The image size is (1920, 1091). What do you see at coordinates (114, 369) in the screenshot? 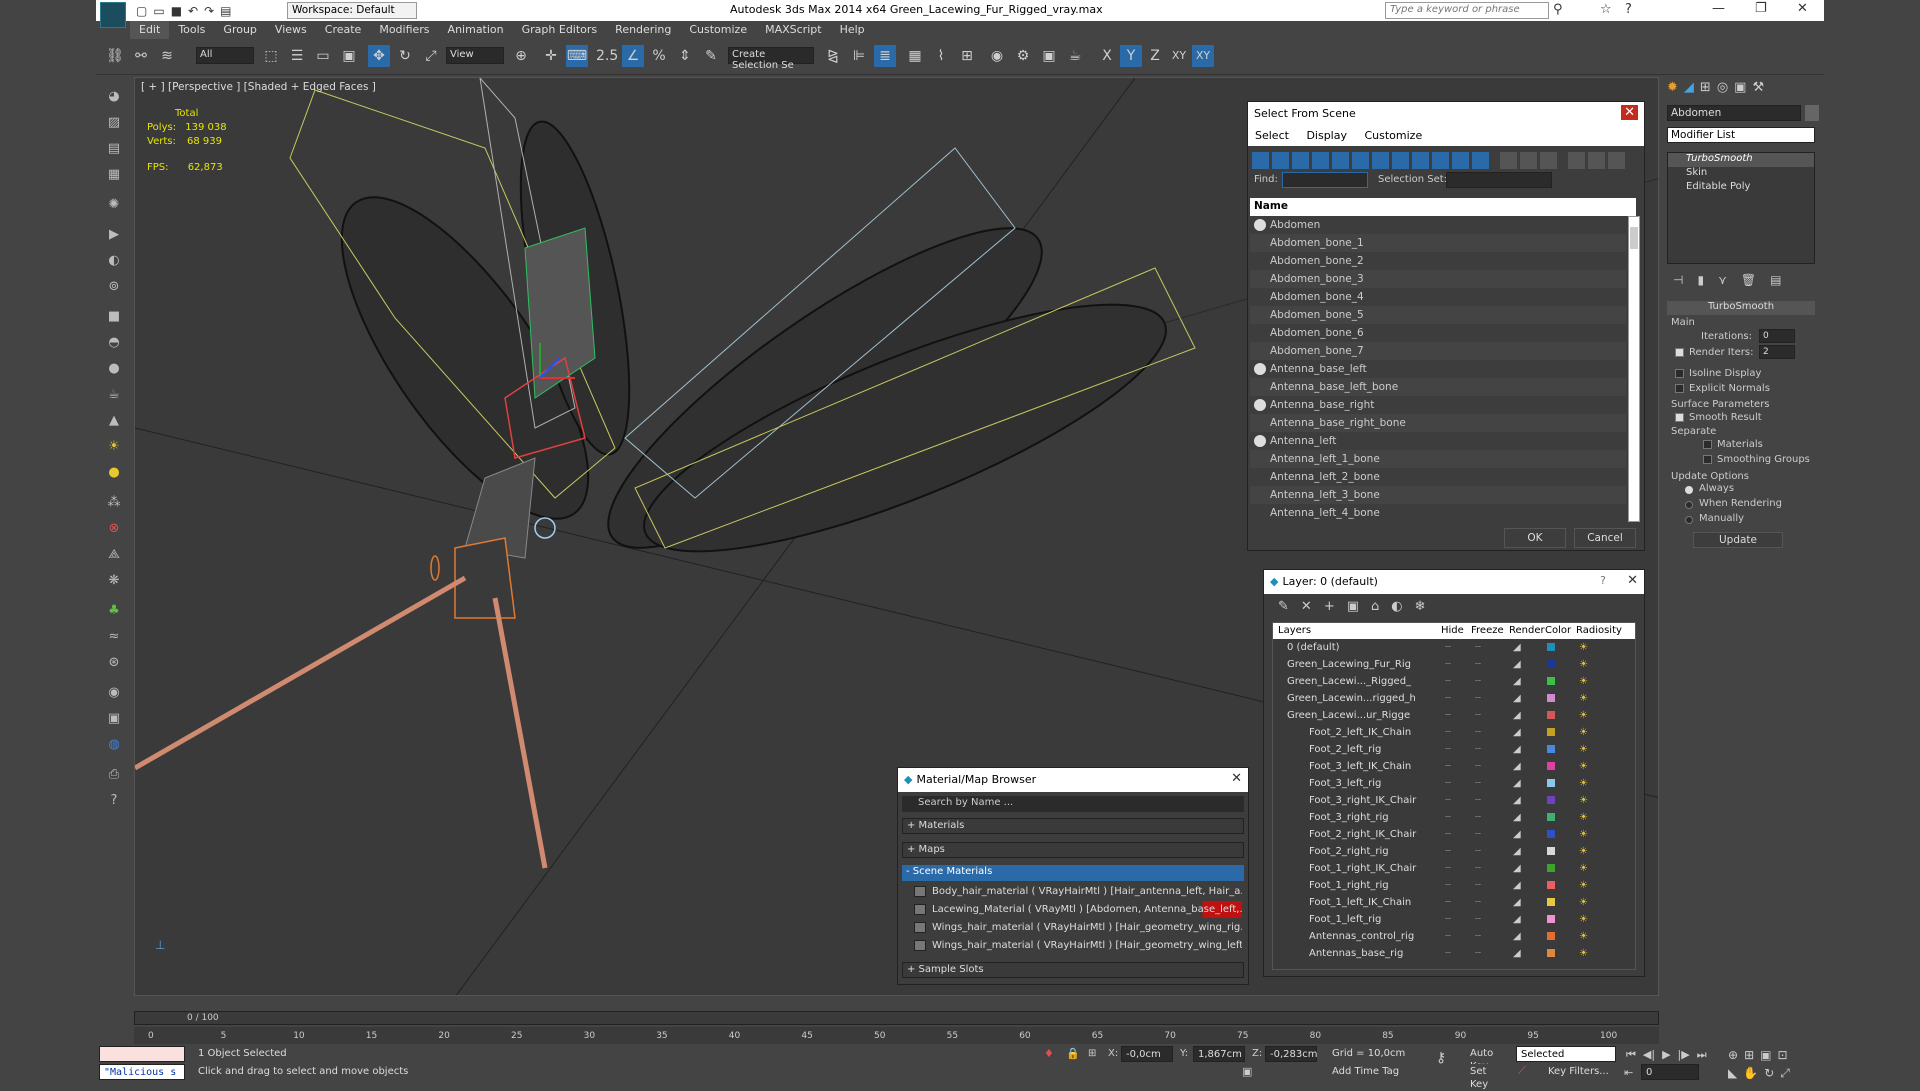
I see `sphere-icon: ●` at bounding box center [114, 369].